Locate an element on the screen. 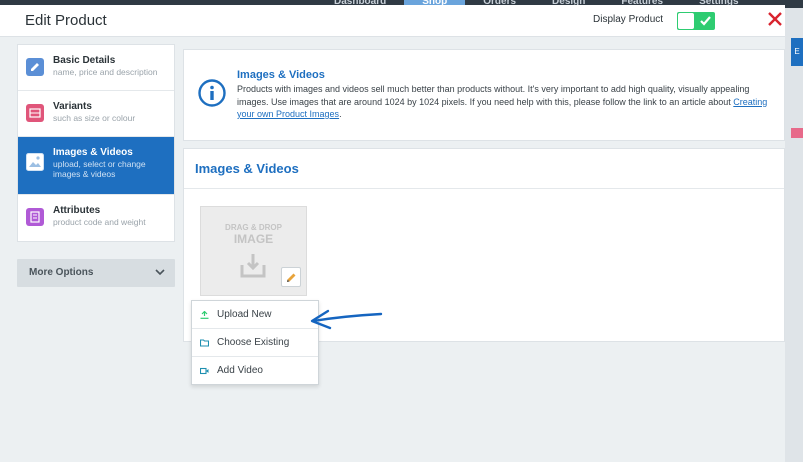 The width and height of the screenshot is (803, 462). attributes-icon is located at coordinates (35, 217).